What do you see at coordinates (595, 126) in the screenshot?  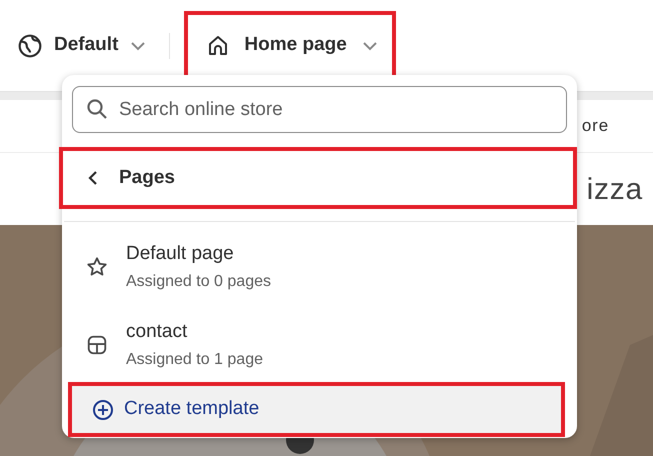 I see `nav-link: ore` at bounding box center [595, 126].